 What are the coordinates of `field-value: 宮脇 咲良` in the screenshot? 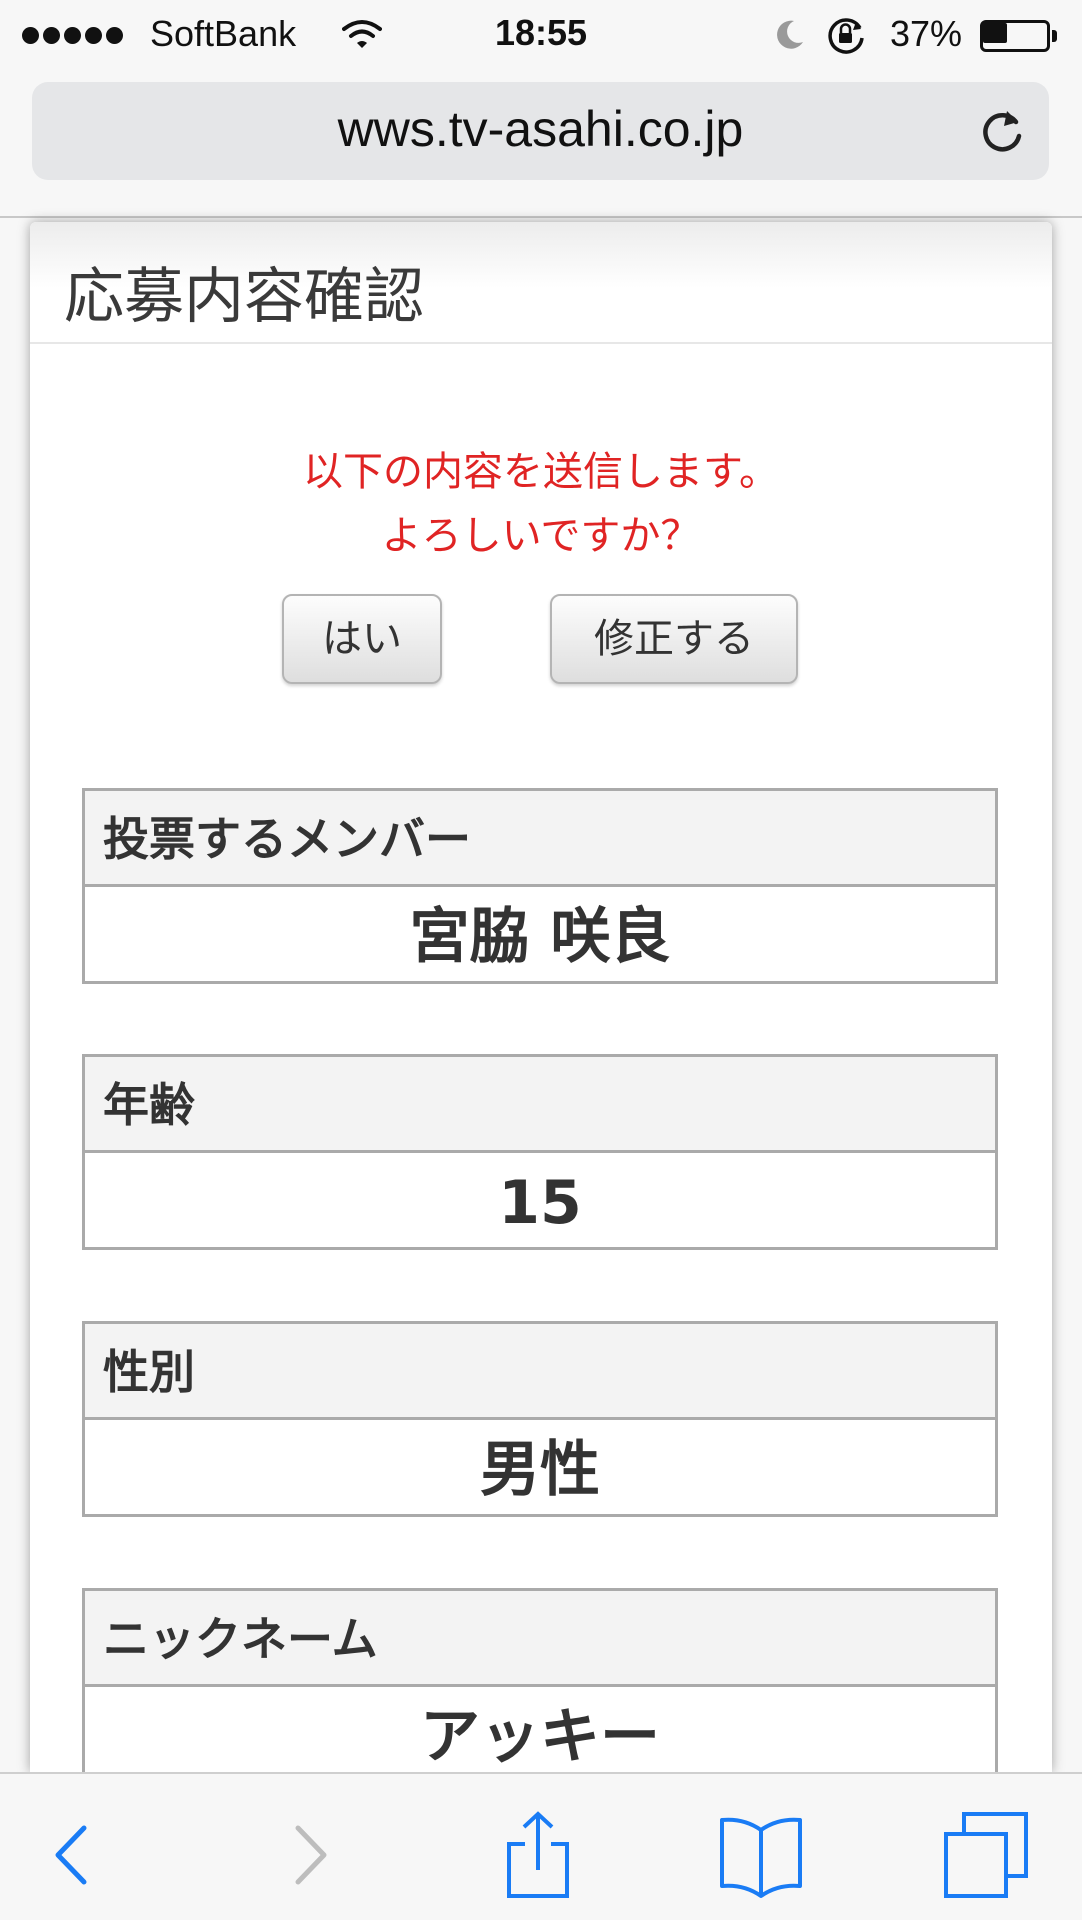 It's located at (540, 937).